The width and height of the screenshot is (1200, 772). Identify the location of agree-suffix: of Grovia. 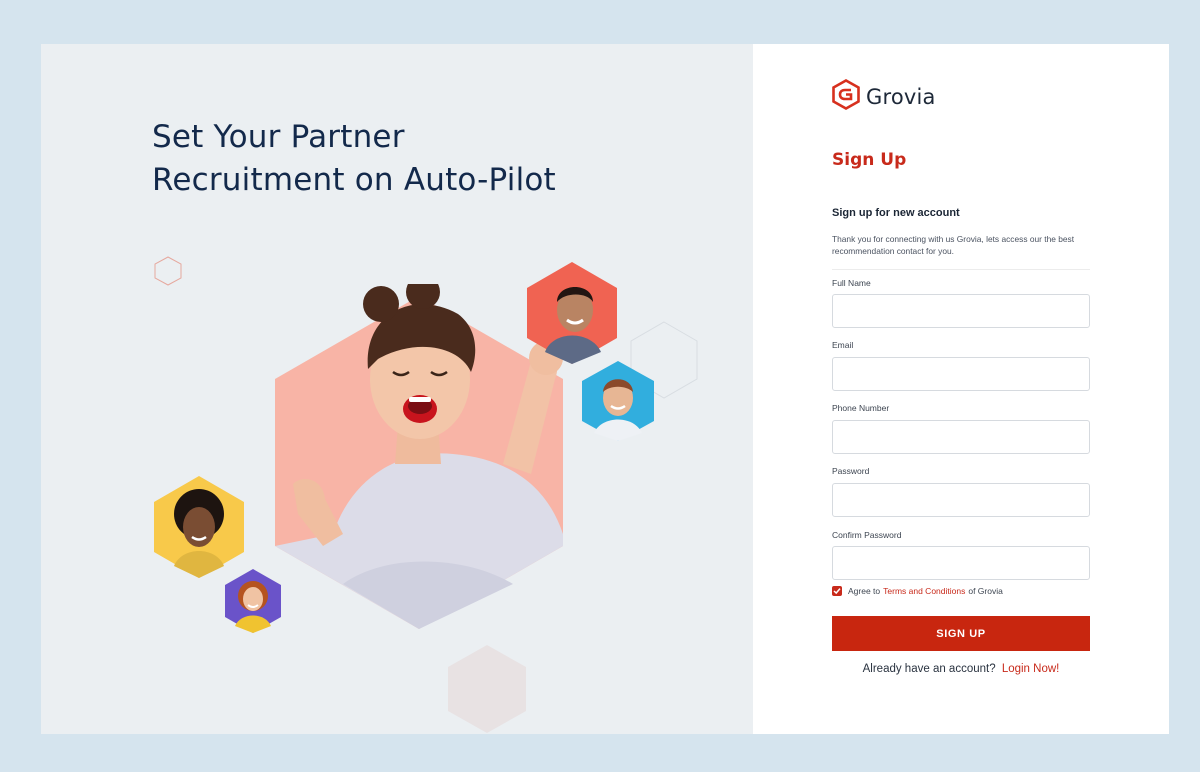
(985, 591).